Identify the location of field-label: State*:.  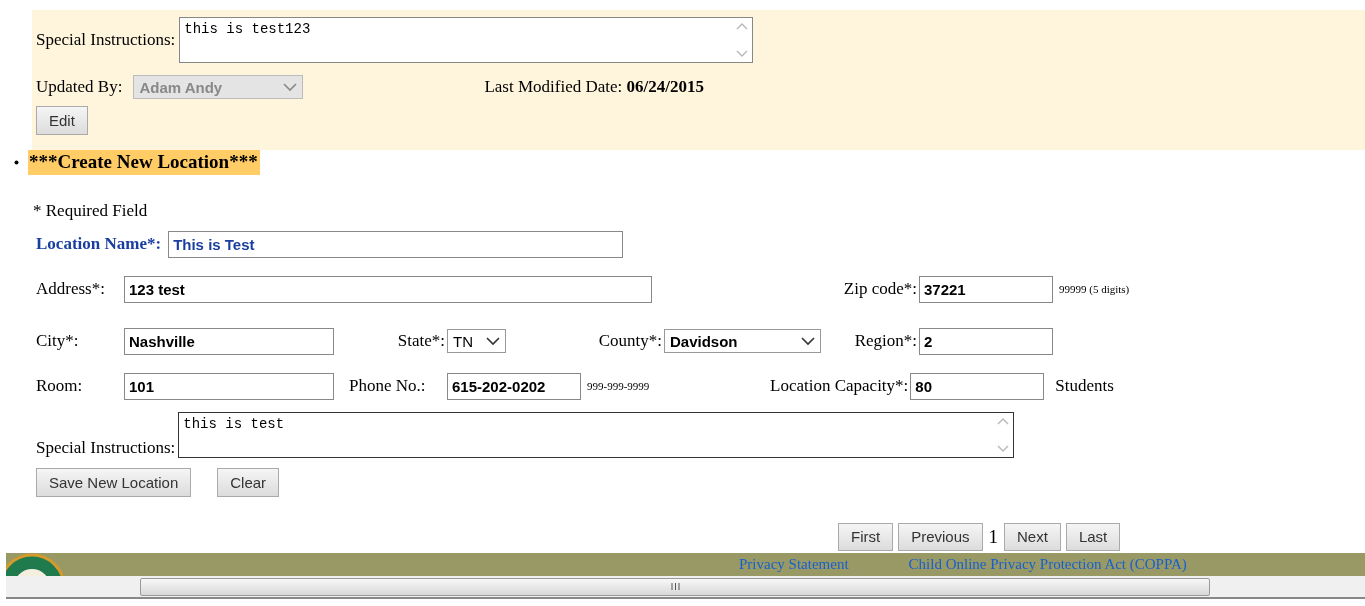
(421, 341).